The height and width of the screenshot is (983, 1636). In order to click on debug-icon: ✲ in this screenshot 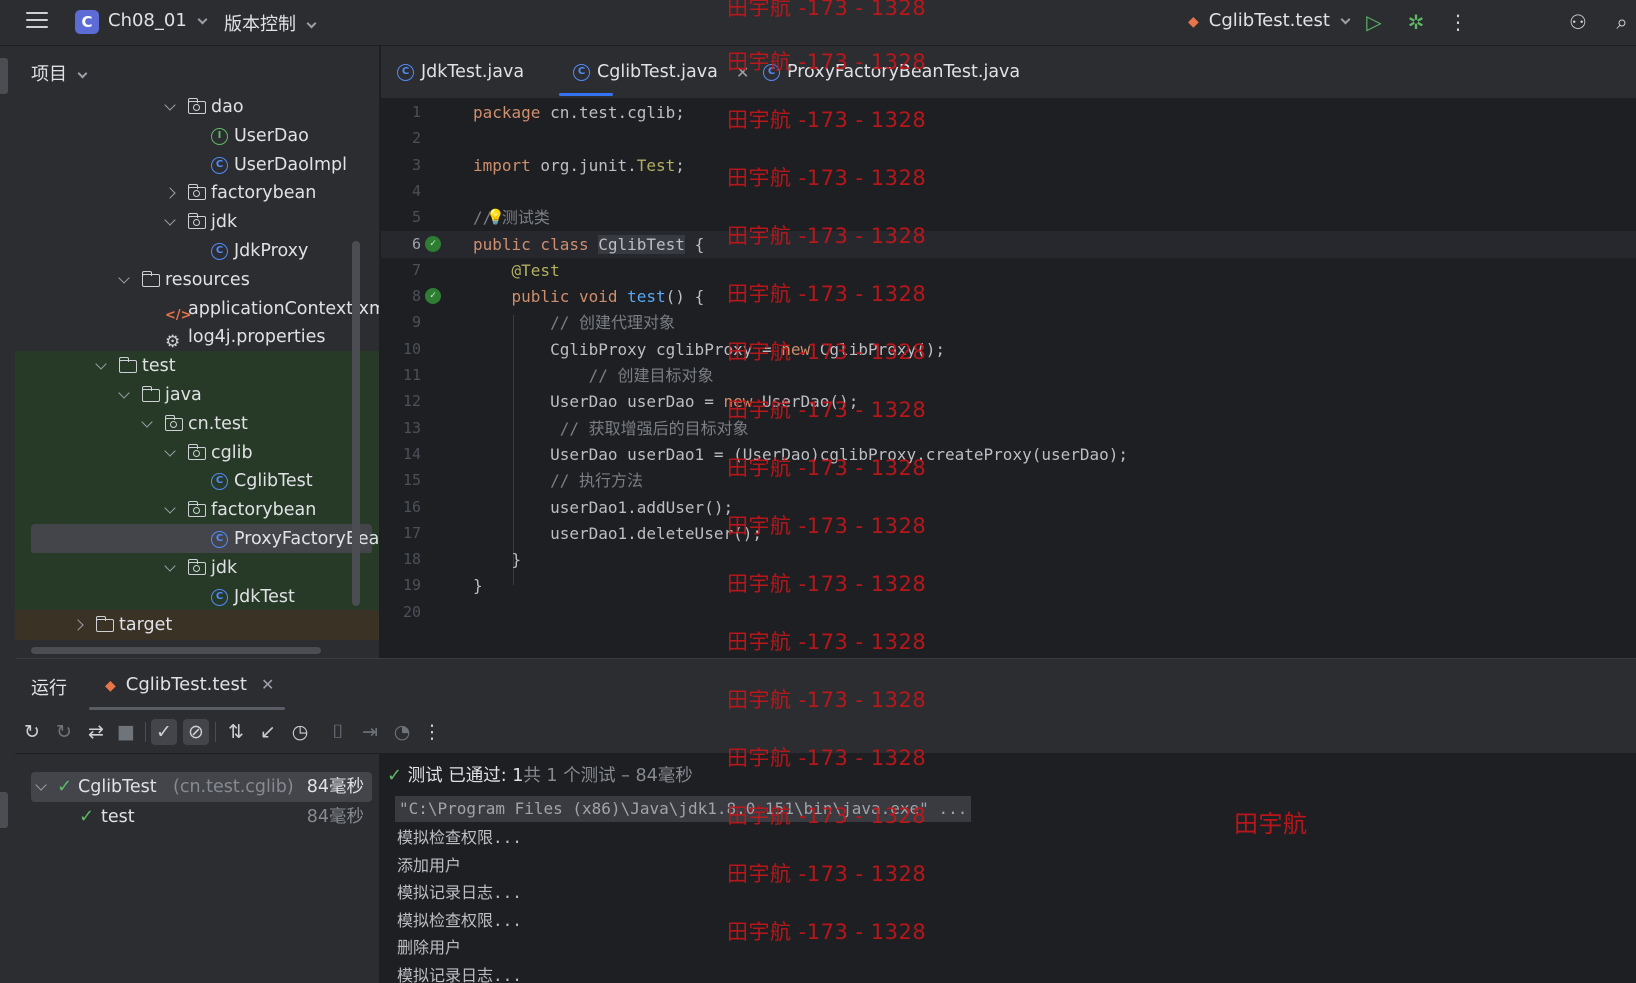, I will do `click(1416, 22)`.